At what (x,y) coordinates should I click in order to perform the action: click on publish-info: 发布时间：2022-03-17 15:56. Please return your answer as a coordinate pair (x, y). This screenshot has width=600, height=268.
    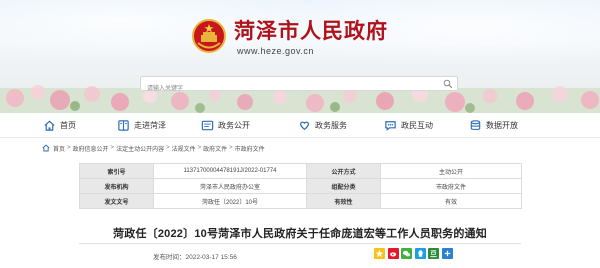
    Looking at the image, I should click on (195, 256).